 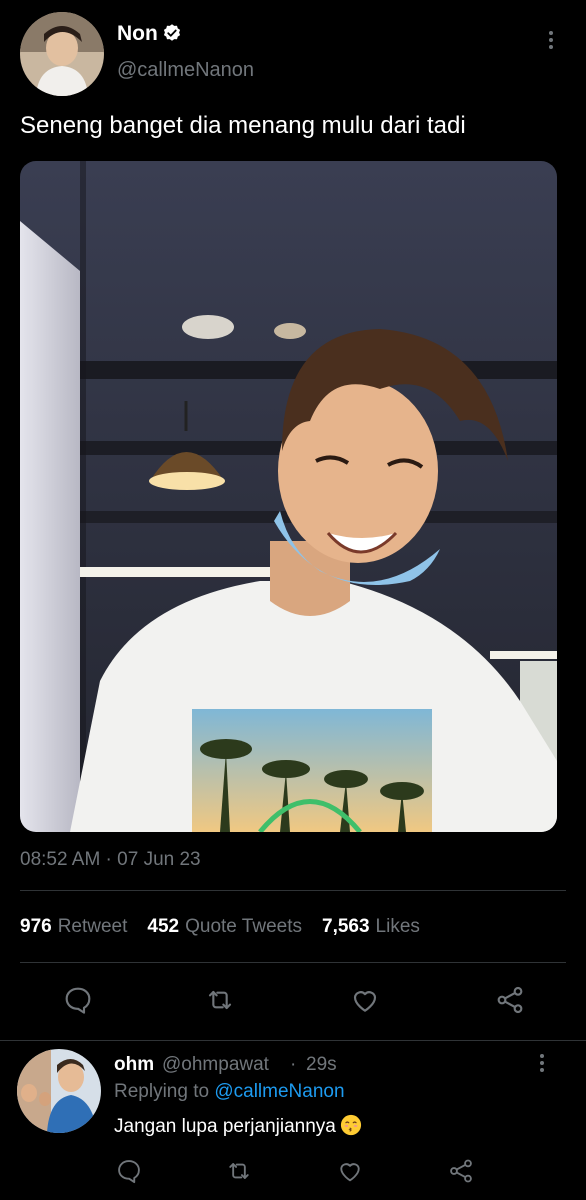 I want to click on stat-quote-tweets: 452 Quote Tweets, so click(x=224, y=927).